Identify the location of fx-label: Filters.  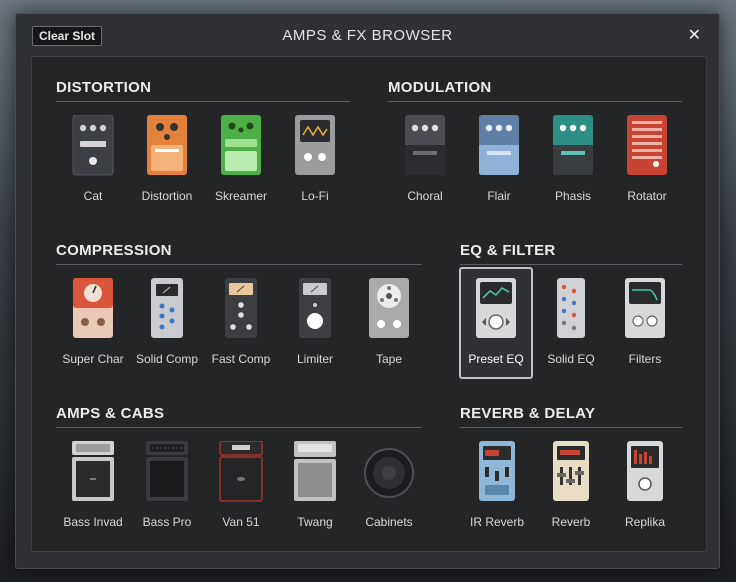
(645, 359).